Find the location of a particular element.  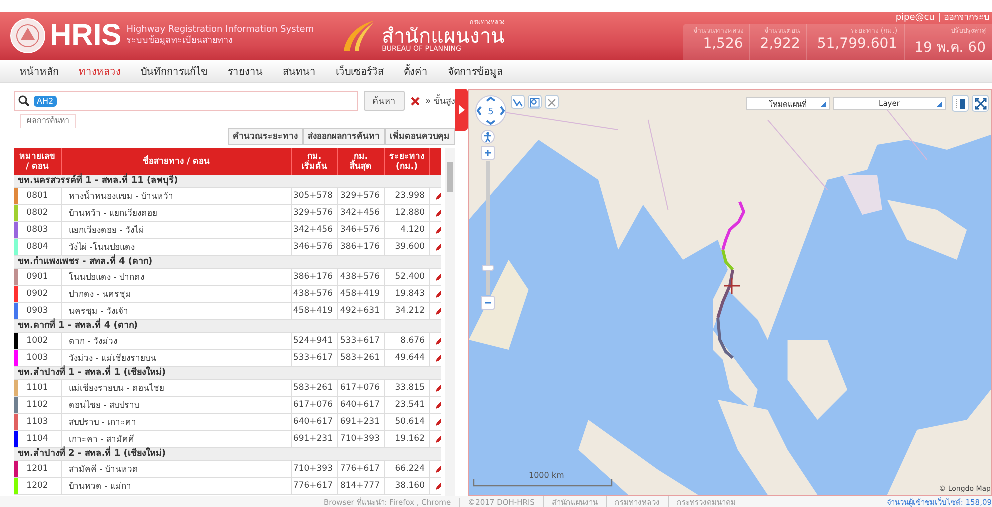

menu-item: หน้าหลัก is located at coordinates (41, 71).